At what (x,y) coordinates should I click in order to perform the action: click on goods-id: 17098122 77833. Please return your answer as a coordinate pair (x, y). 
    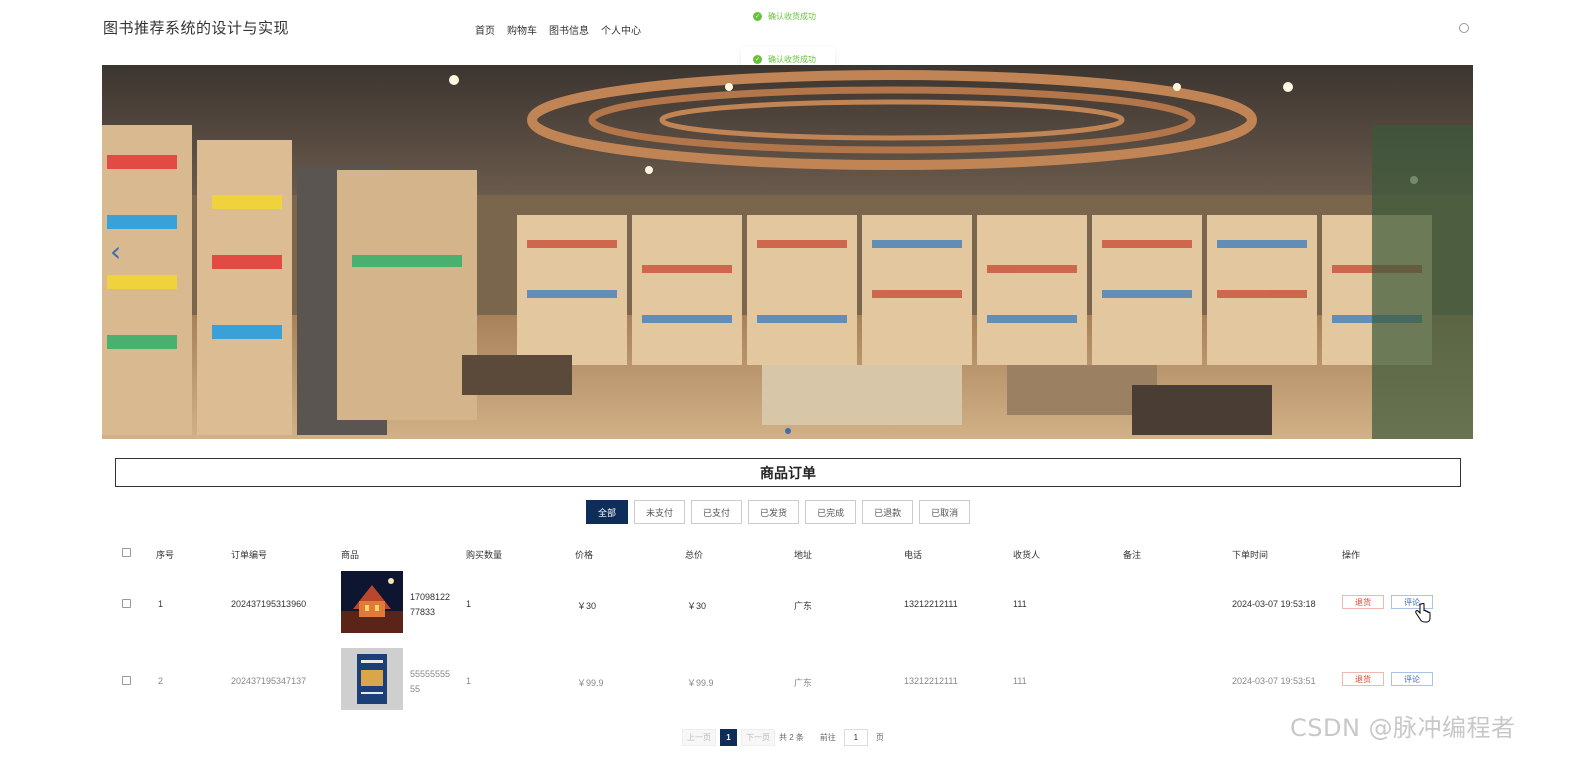
    Looking at the image, I should click on (435, 605).